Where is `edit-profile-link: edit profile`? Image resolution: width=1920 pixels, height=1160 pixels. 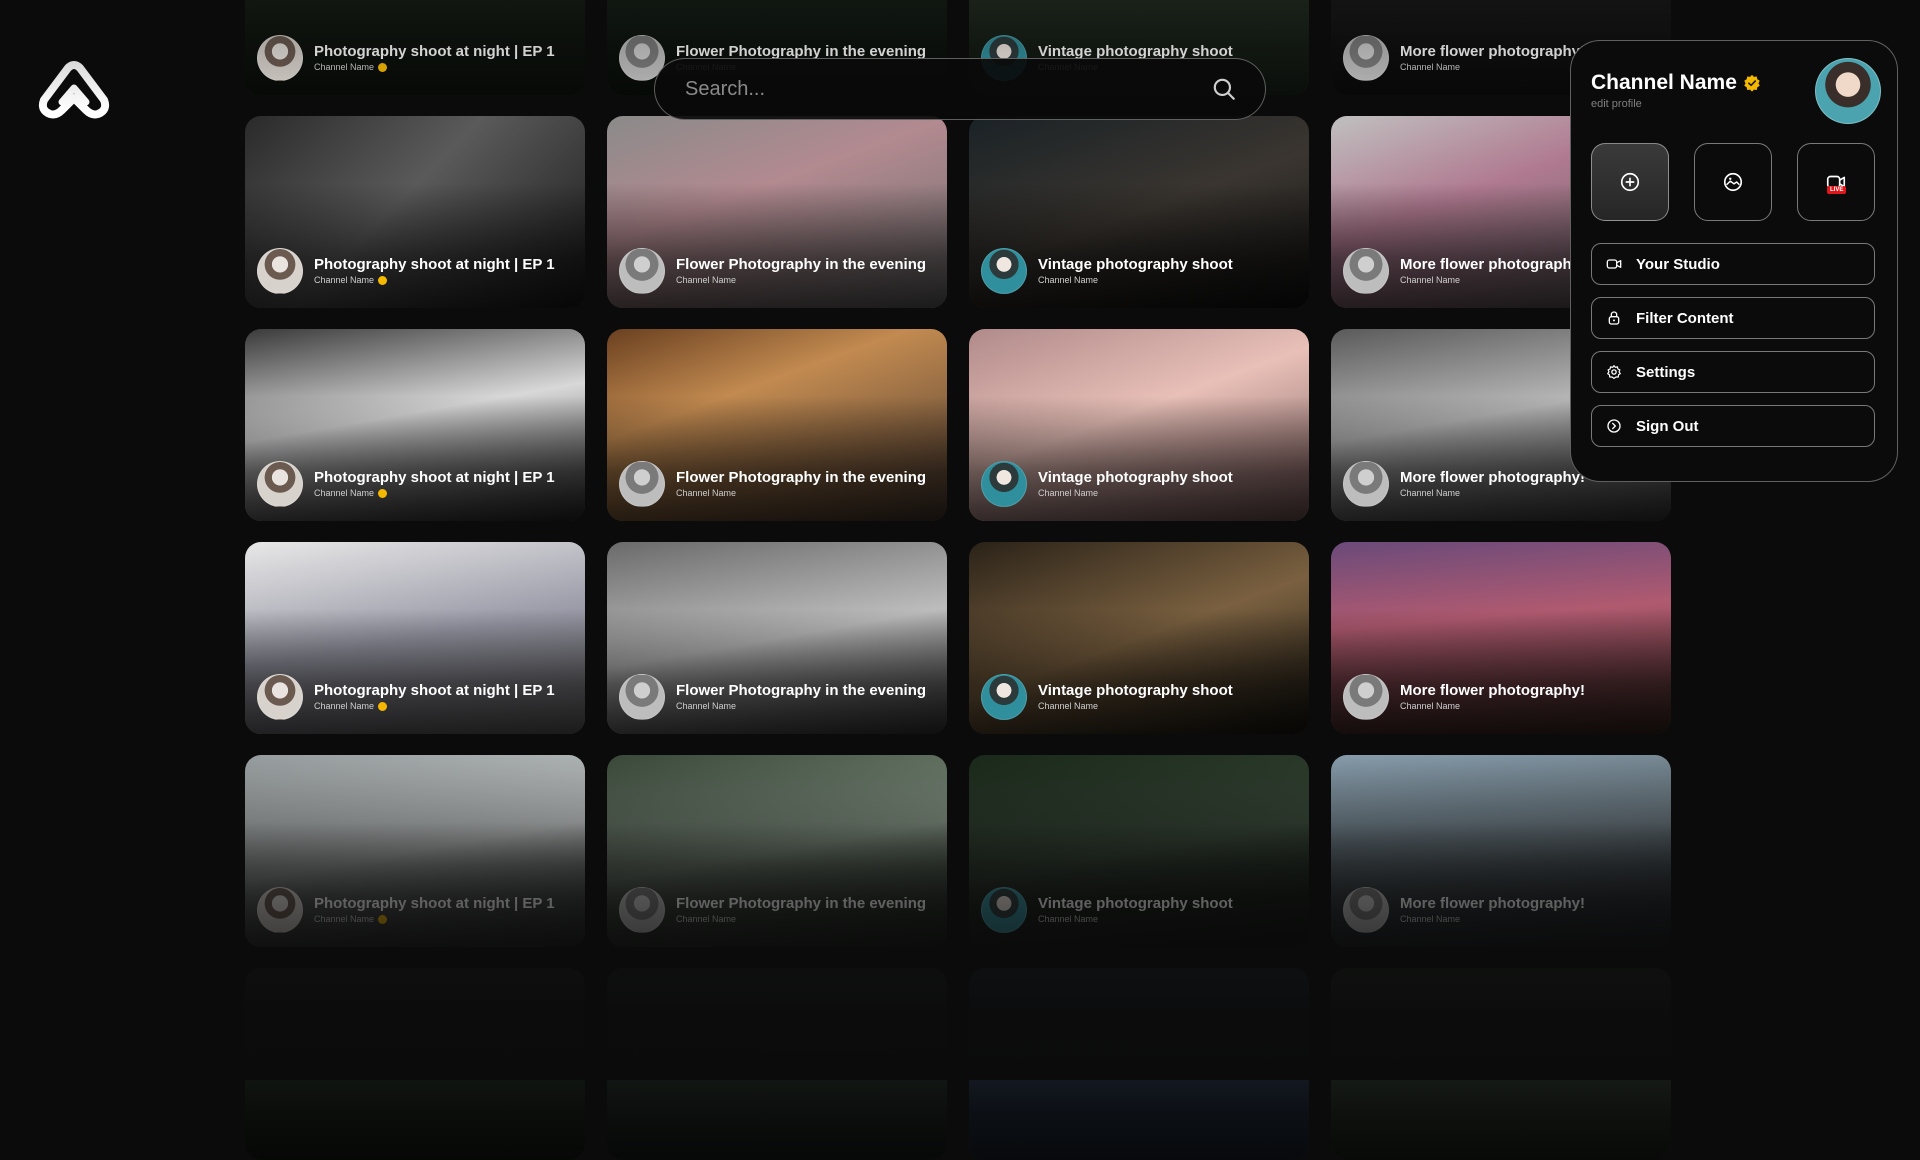
edit-profile-link: edit profile is located at coordinates (1616, 104).